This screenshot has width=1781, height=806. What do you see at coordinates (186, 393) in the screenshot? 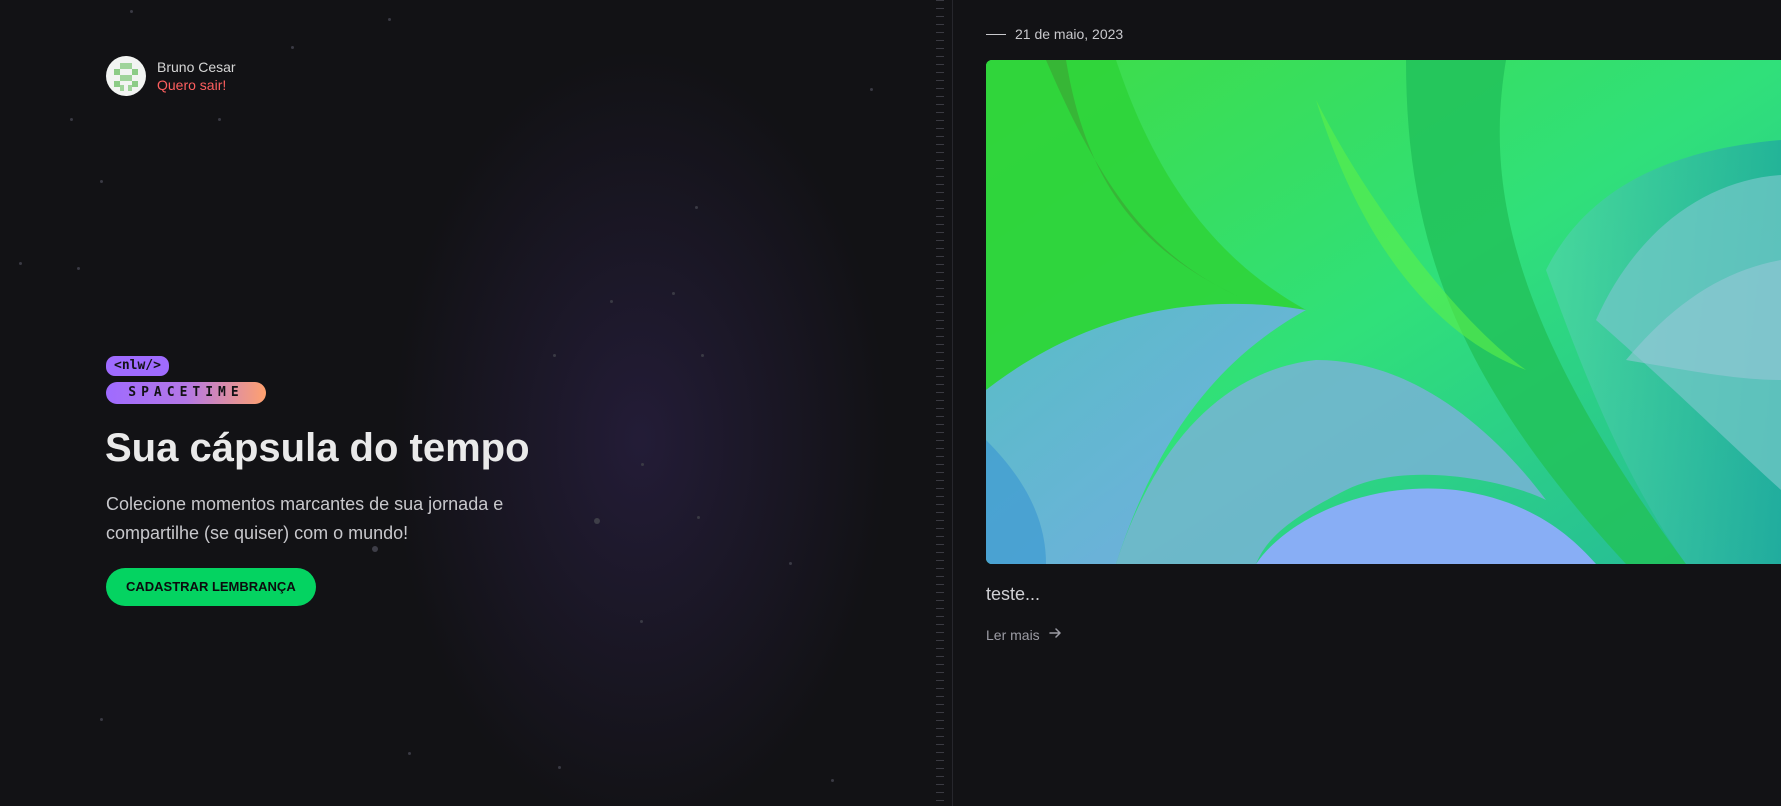
I see `logo-spacetime-badge: SPACETIME` at bounding box center [186, 393].